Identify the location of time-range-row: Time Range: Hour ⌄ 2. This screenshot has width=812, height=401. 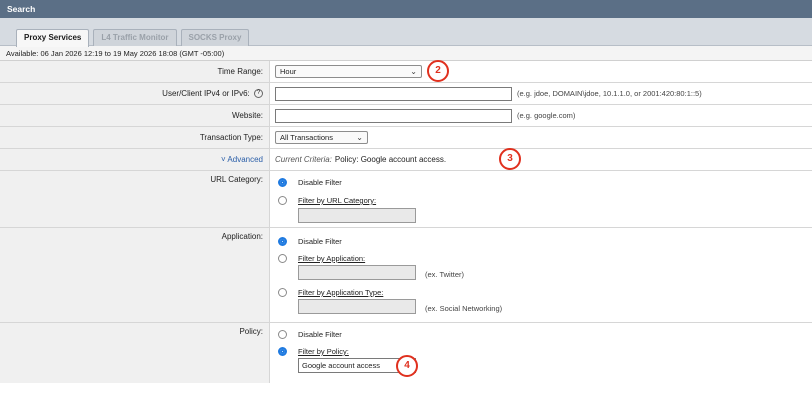
(406, 71).